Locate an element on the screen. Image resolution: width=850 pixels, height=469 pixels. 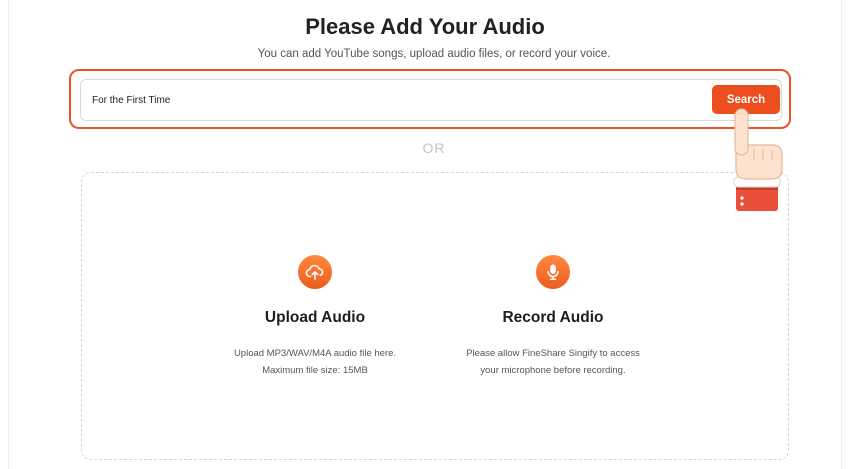
upload-desc-line1: Upload MP3/WAV/M4A audio file here. is located at coordinates (315, 353).